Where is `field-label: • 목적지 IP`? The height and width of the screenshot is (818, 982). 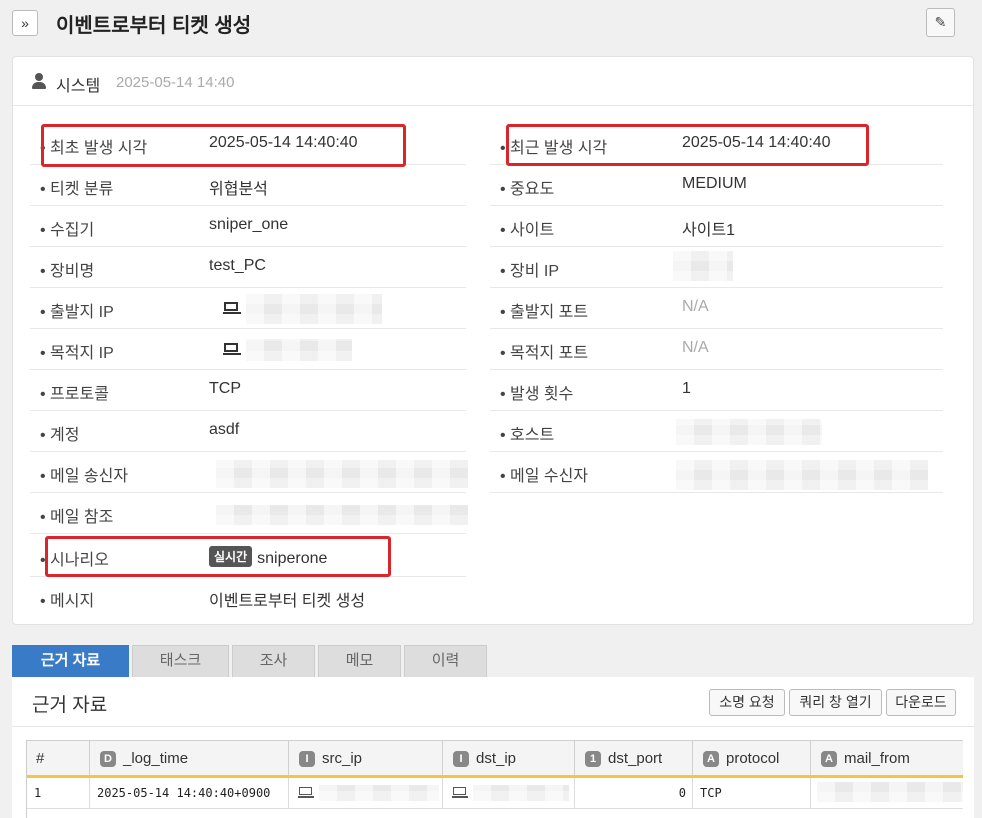
field-label: • 목적지 IP is located at coordinates (77, 353).